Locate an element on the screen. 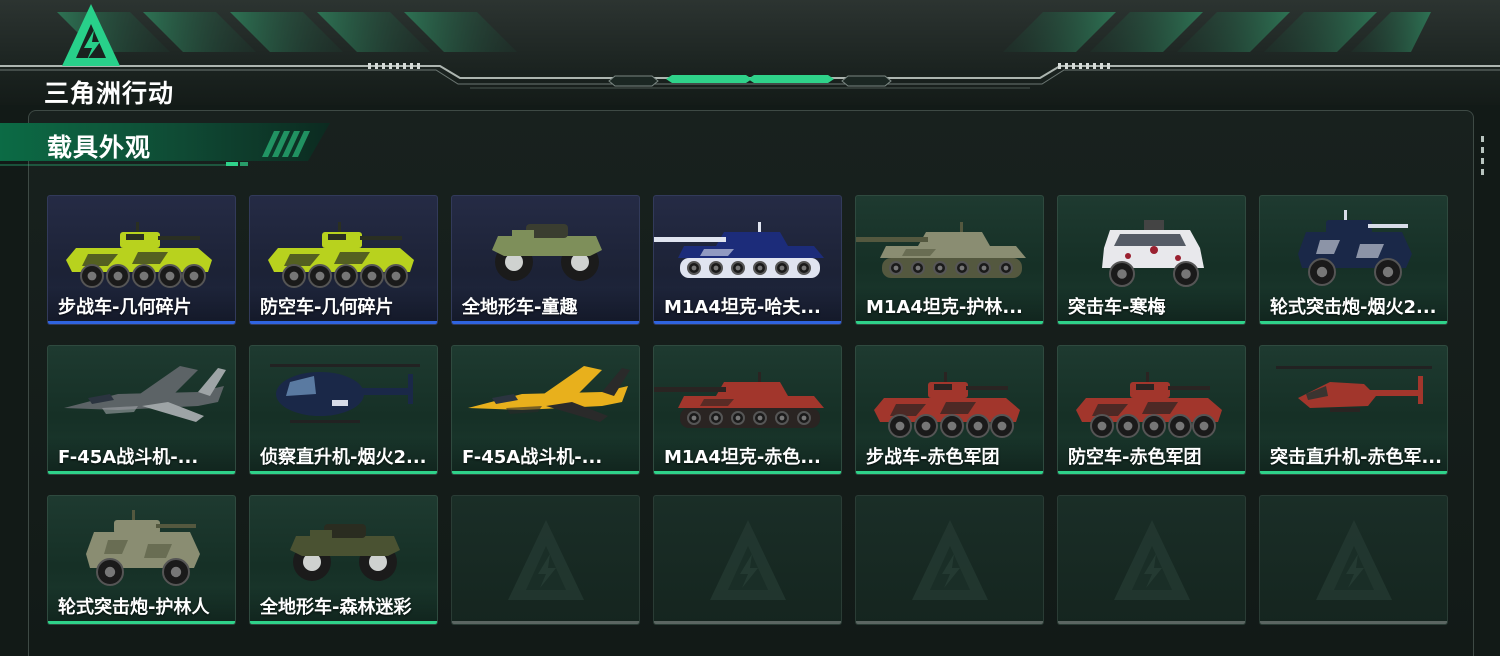 The height and width of the screenshot is (656, 1500). vehicle-skin-name: 全地形车-森林迷彩 is located at coordinates (336, 607).